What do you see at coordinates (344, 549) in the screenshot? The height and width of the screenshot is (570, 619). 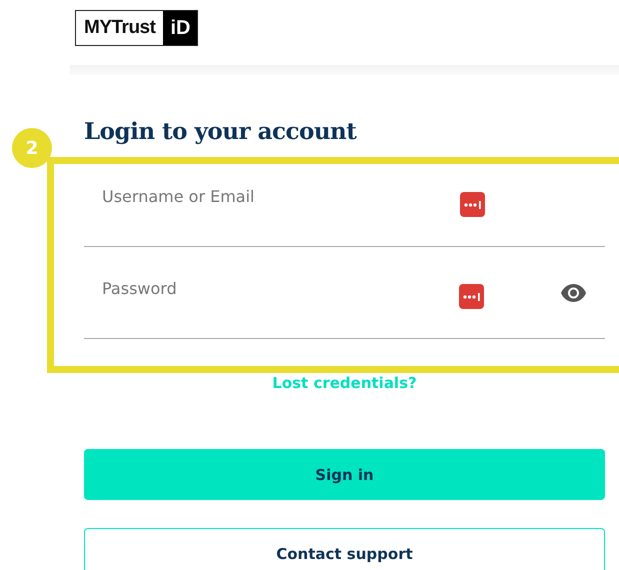 I see `contact-support-button: Contact support` at bounding box center [344, 549].